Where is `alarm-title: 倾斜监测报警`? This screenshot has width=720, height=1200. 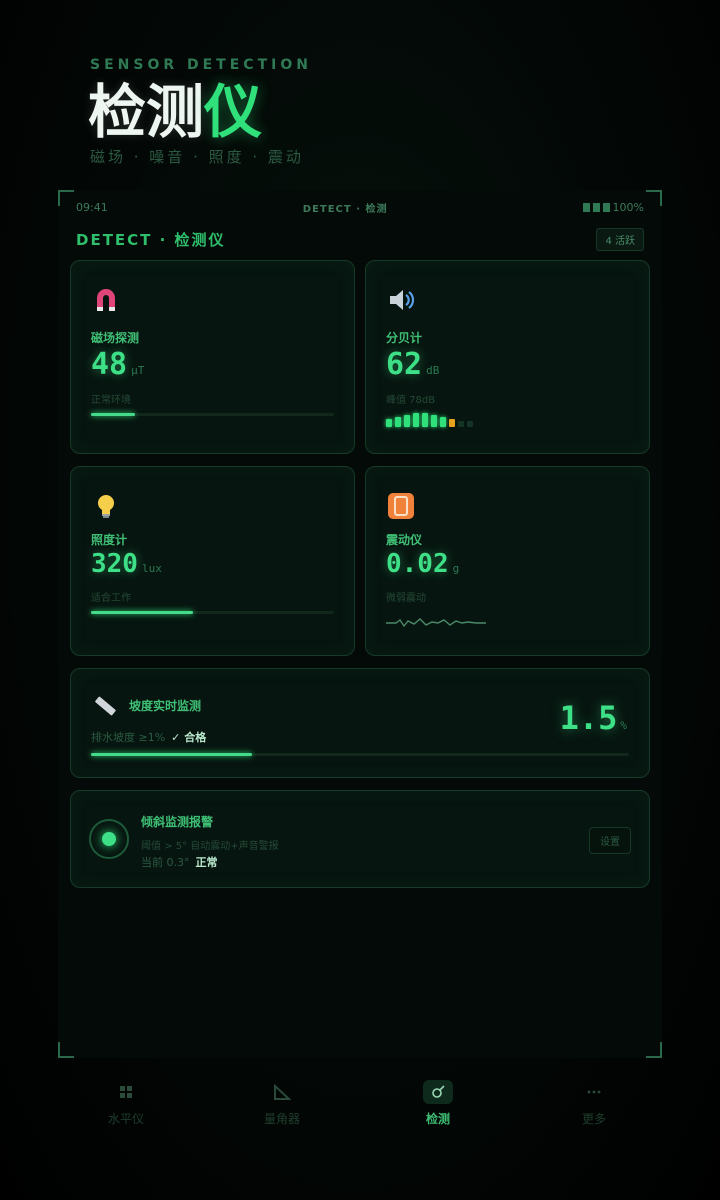
alarm-title: 倾斜监测报警 is located at coordinates (177, 822).